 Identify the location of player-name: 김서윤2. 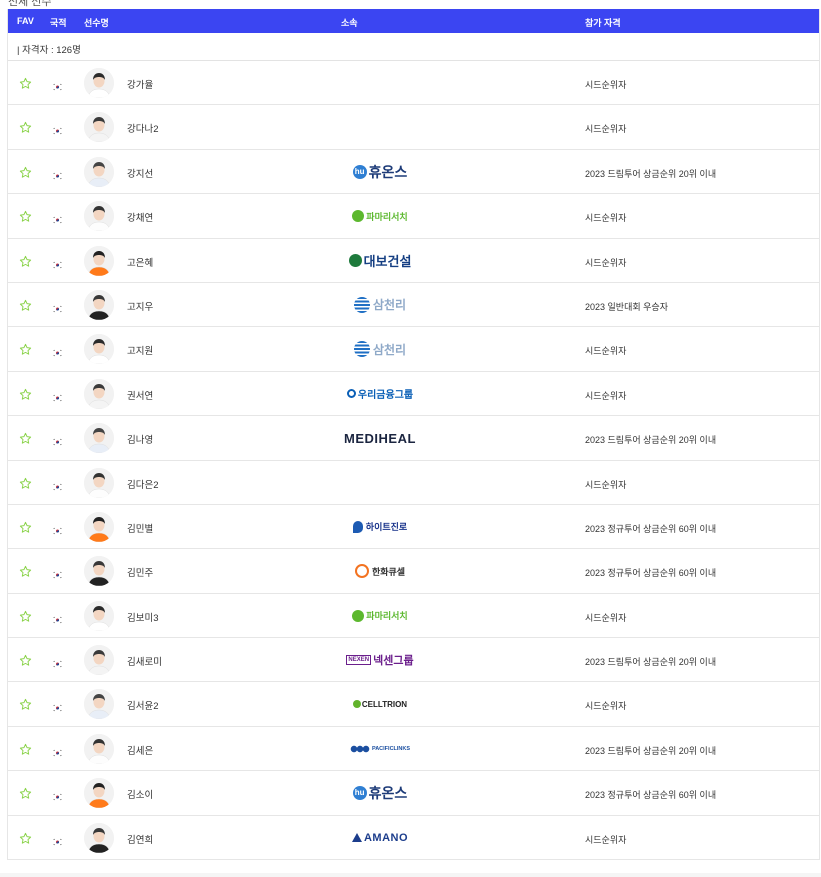
(143, 705).